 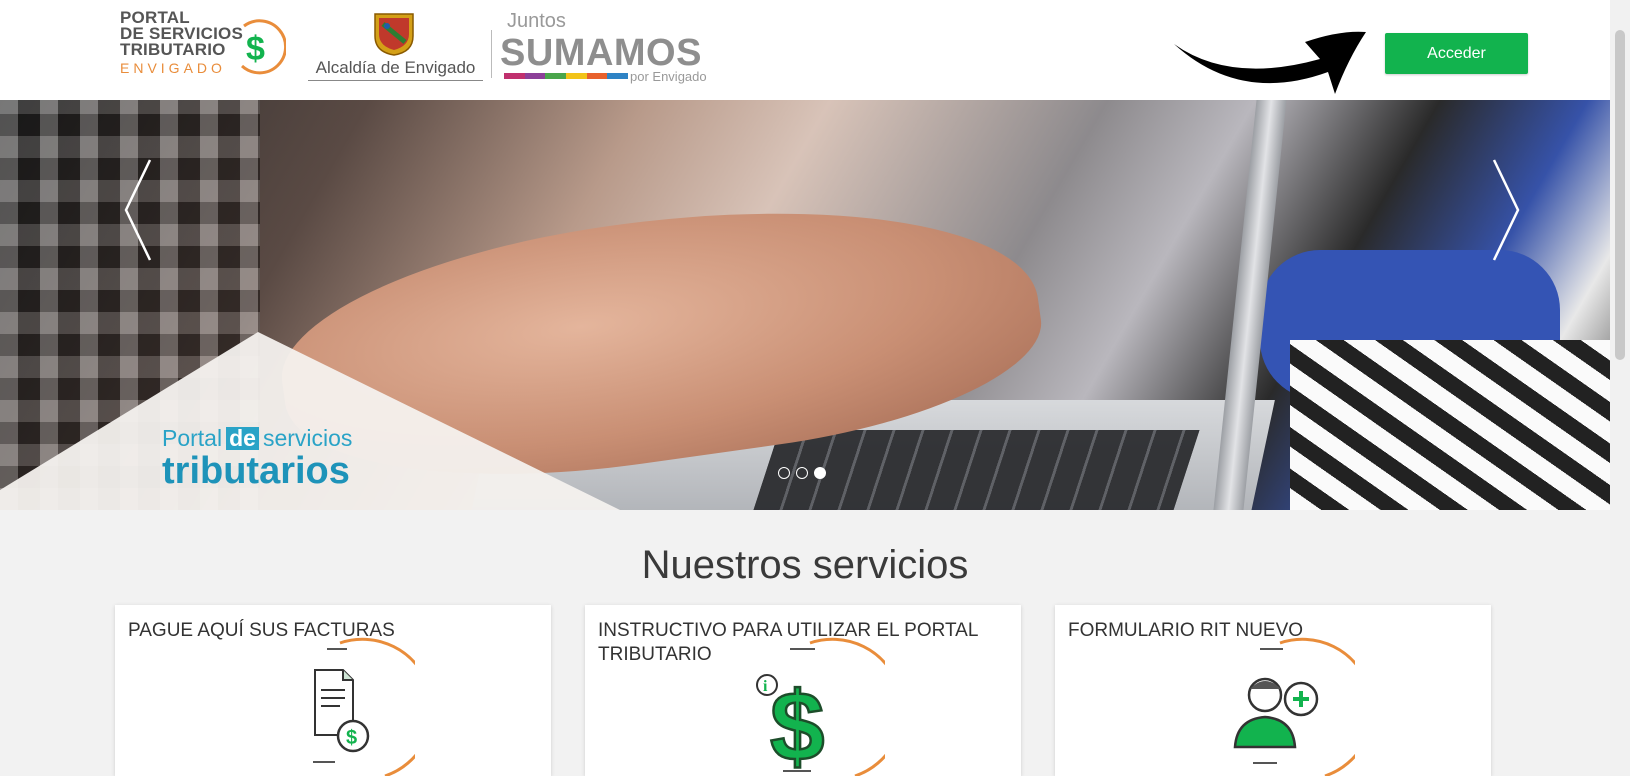 I want to click on info-dollar-icon: i $, so click(x=820, y=706).